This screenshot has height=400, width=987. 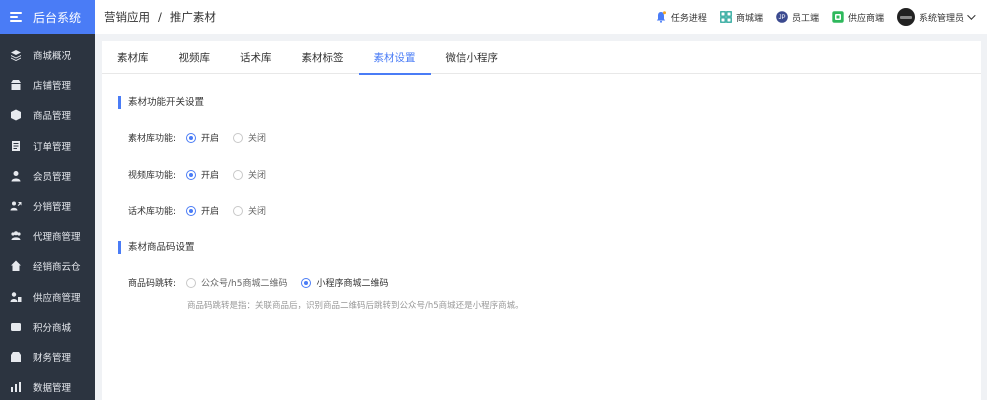 I want to click on radio-h5-qrcode: 公众号/h5商城二维码, so click(x=236, y=282).